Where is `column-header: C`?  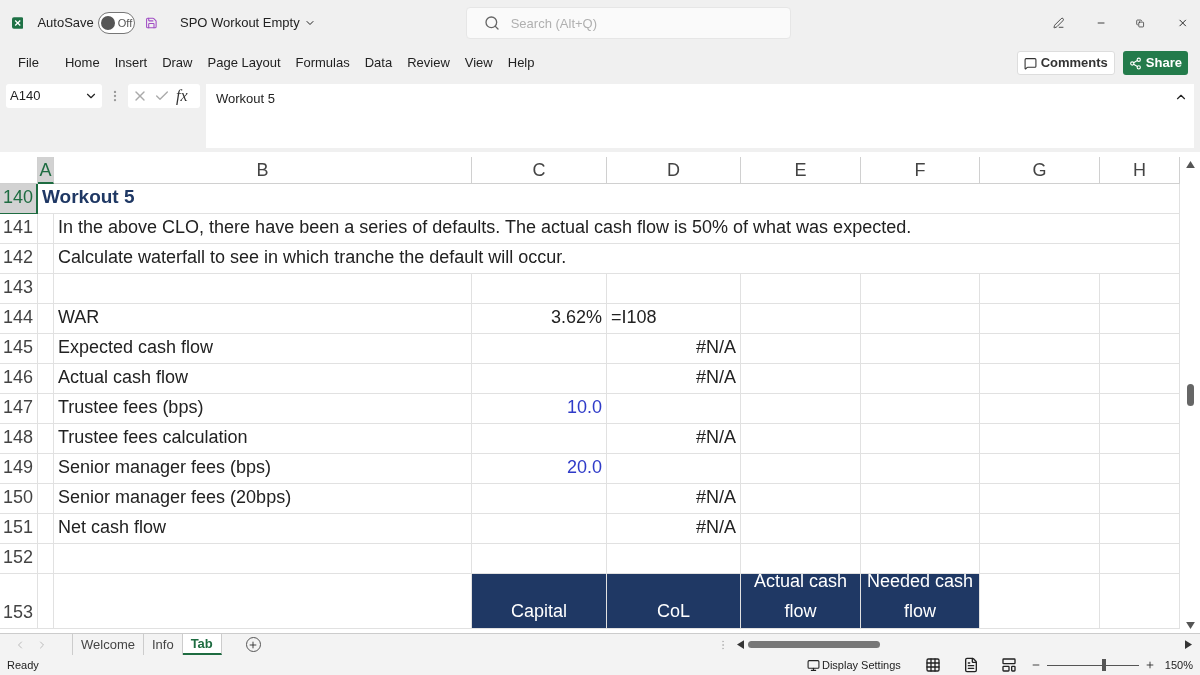
column-header: C is located at coordinates (539, 170).